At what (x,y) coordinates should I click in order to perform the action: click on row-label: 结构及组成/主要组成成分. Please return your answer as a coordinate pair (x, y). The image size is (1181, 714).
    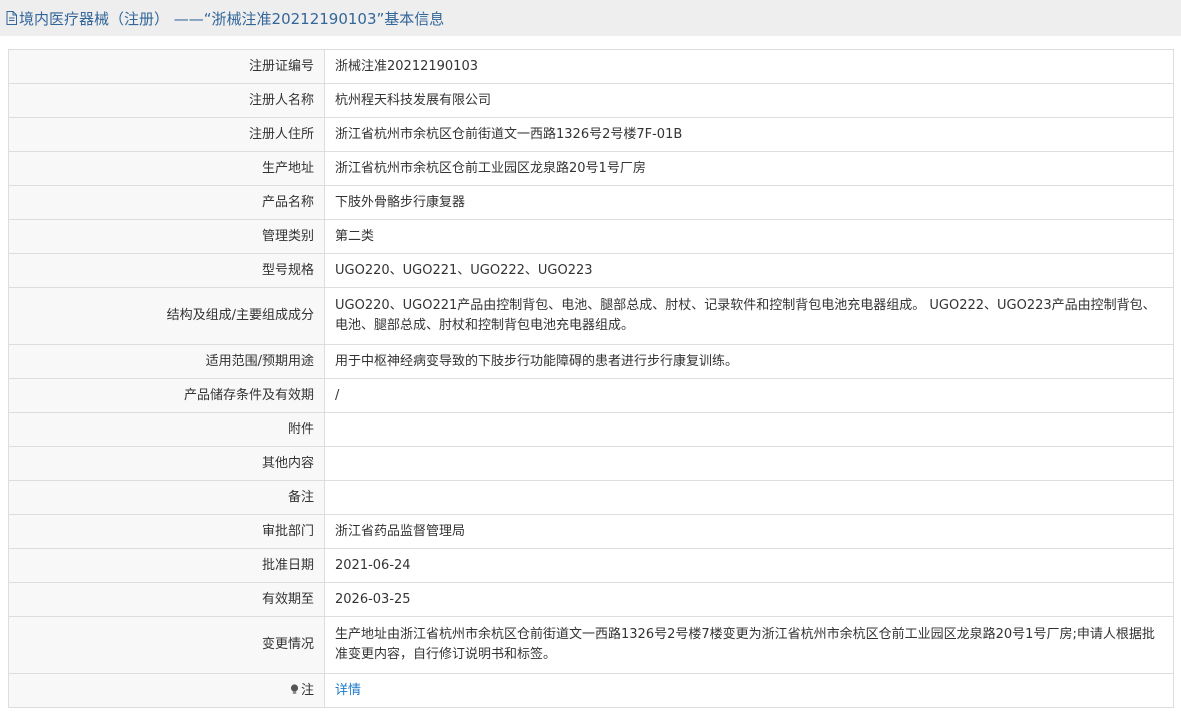
    Looking at the image, I should click on (166, 316).